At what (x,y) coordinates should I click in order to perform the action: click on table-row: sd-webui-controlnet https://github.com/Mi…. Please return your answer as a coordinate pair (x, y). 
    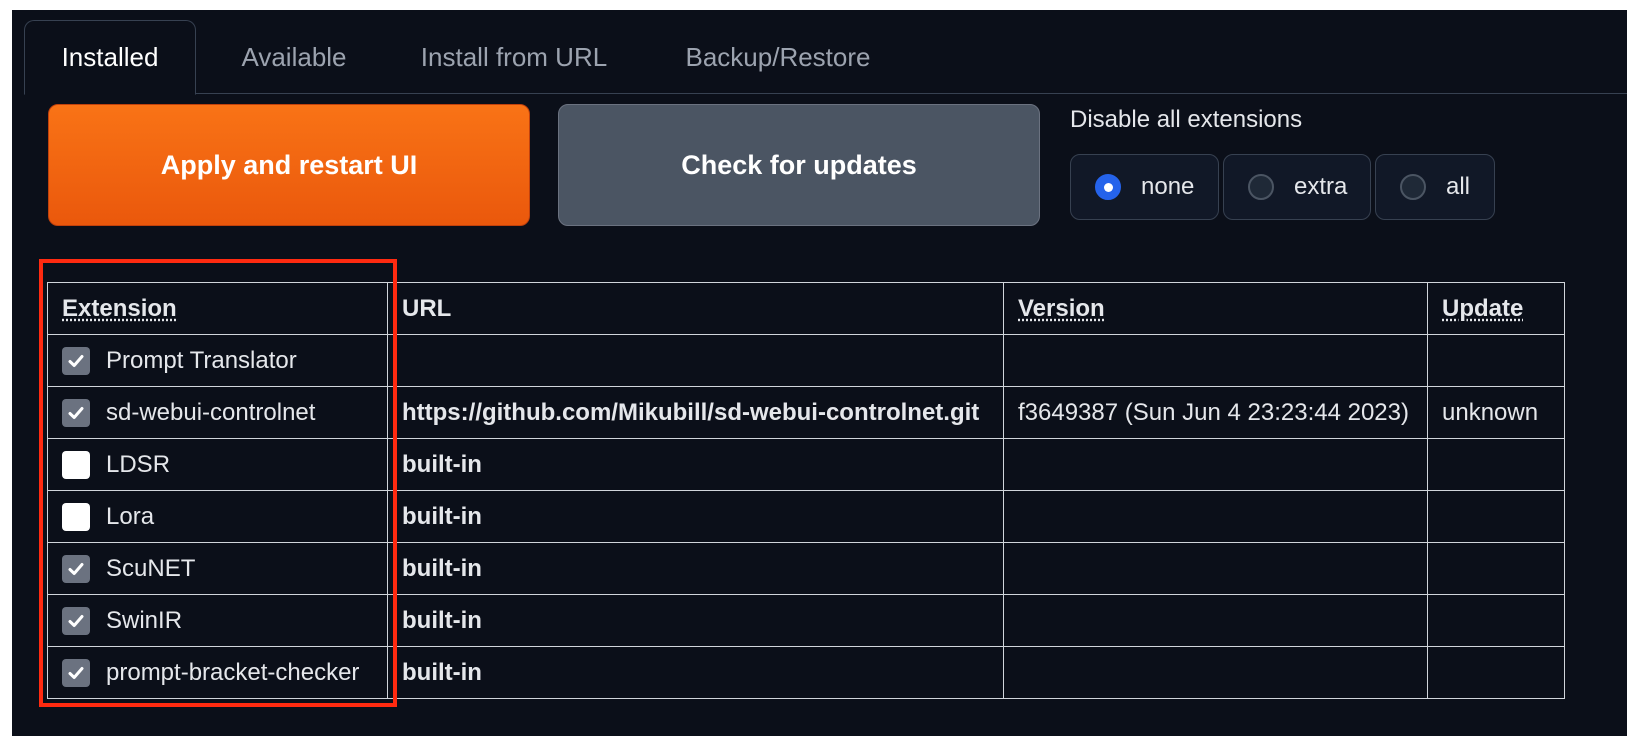
    Looking at the image, I should click on (806, 412).